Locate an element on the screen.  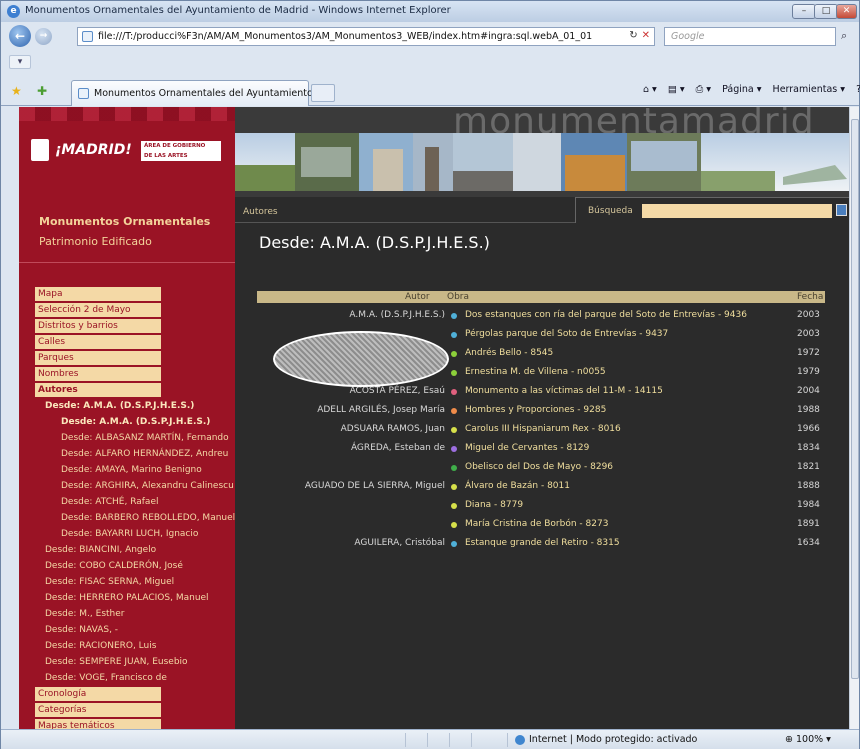
site-search-input is located at coordinates (737, 211).